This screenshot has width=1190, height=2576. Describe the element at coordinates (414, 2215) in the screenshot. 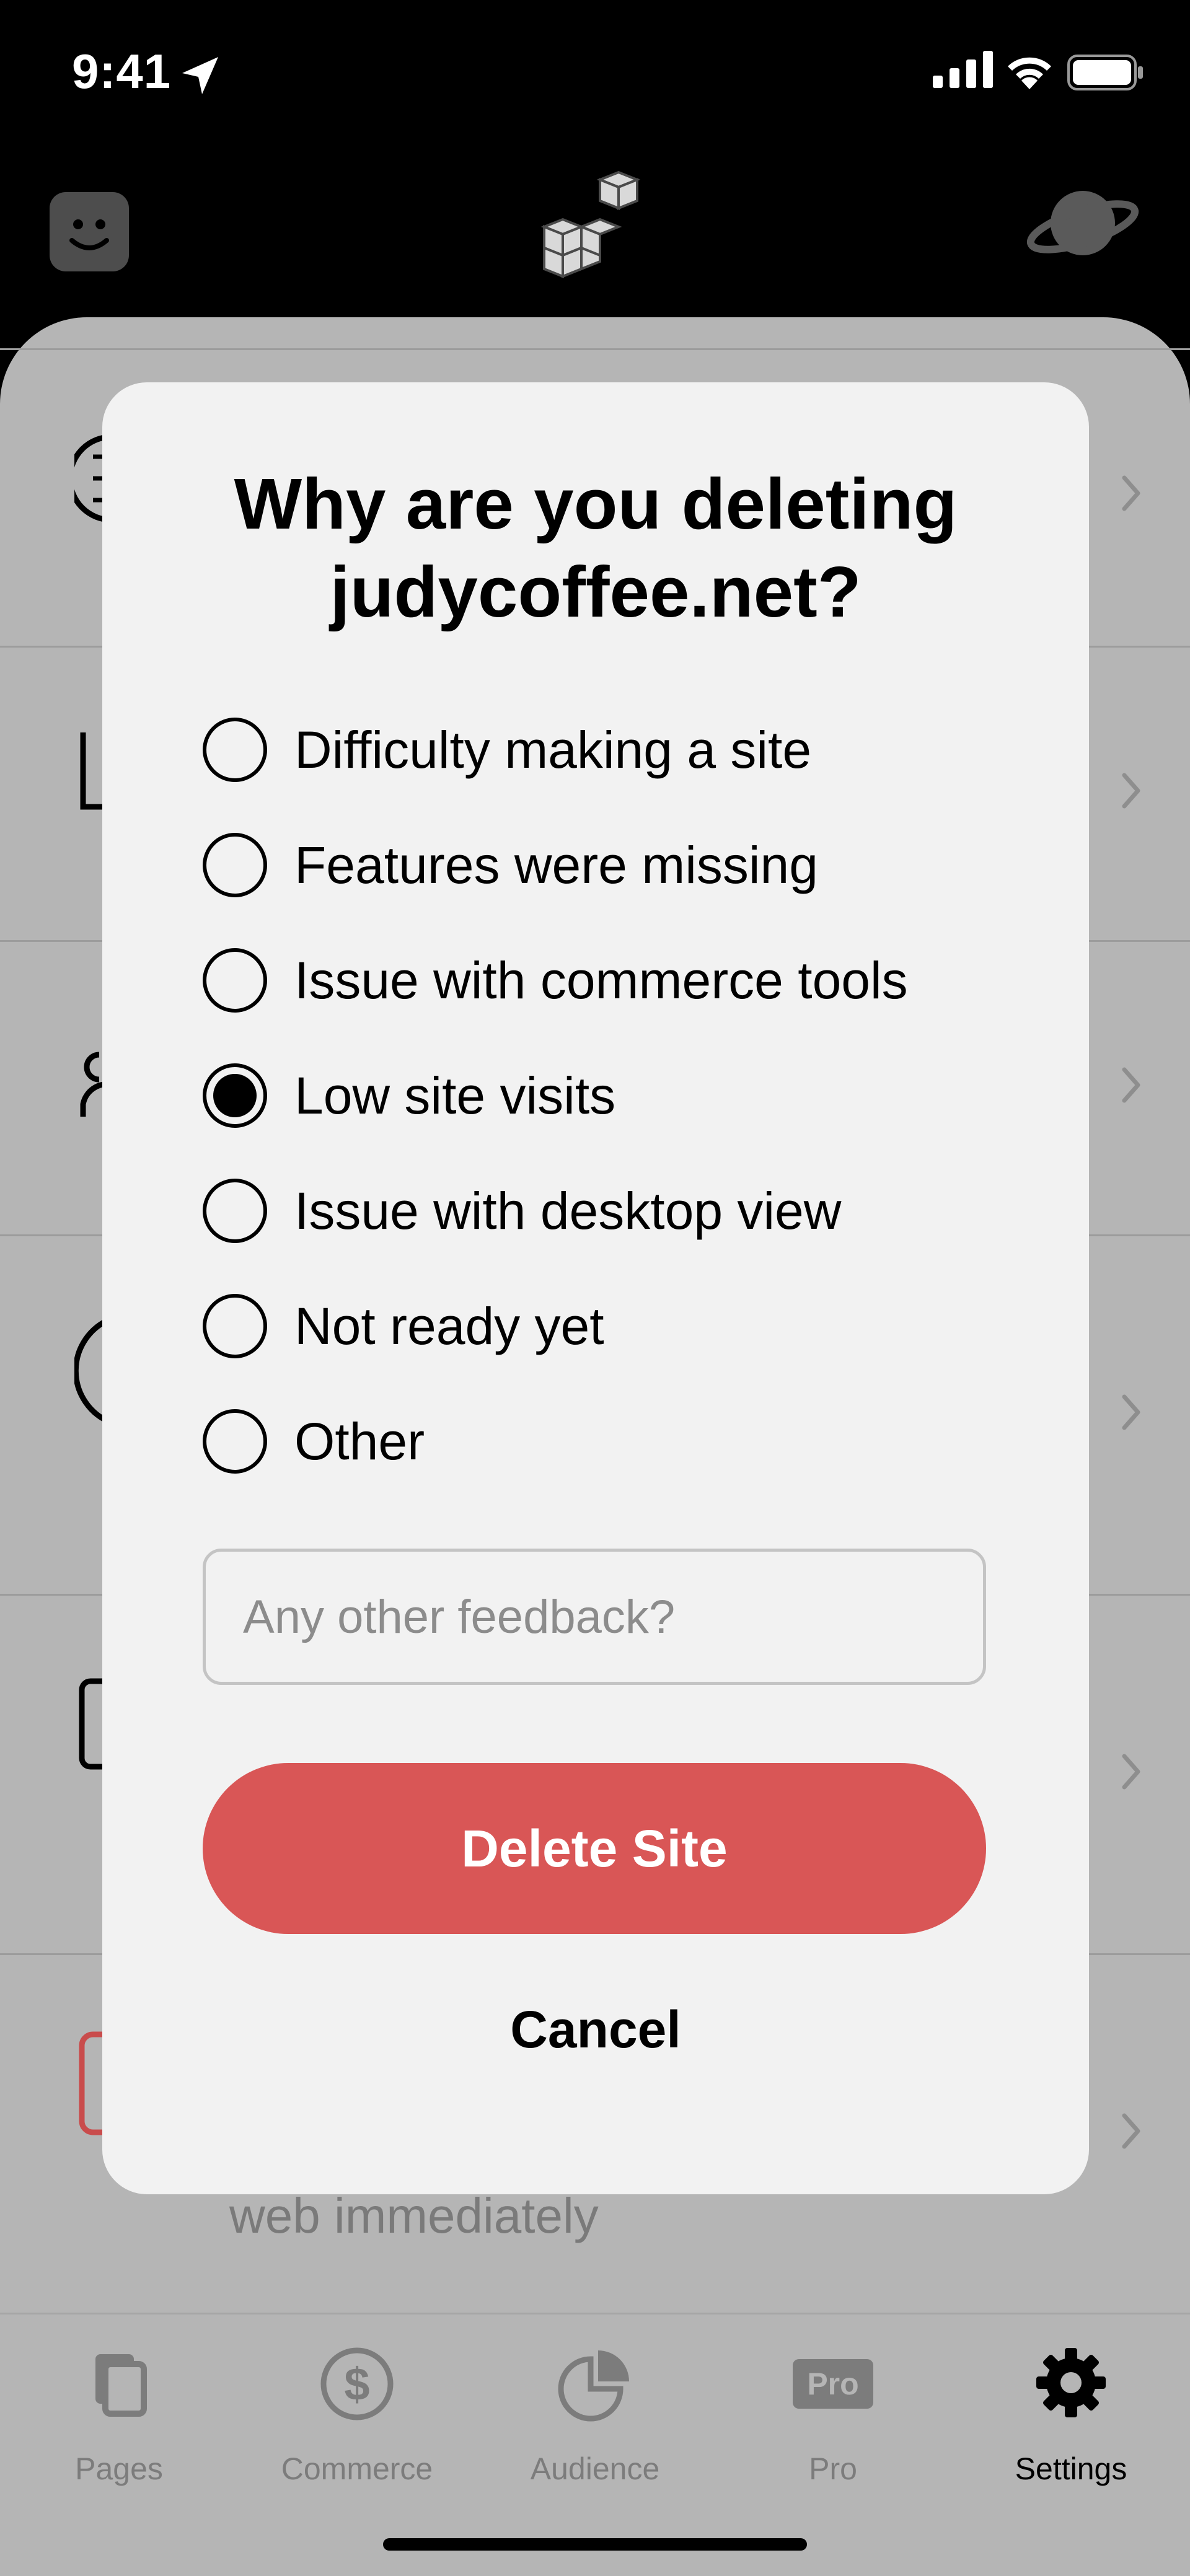

I see `delete-row-subtitle: web immediately` at that location.